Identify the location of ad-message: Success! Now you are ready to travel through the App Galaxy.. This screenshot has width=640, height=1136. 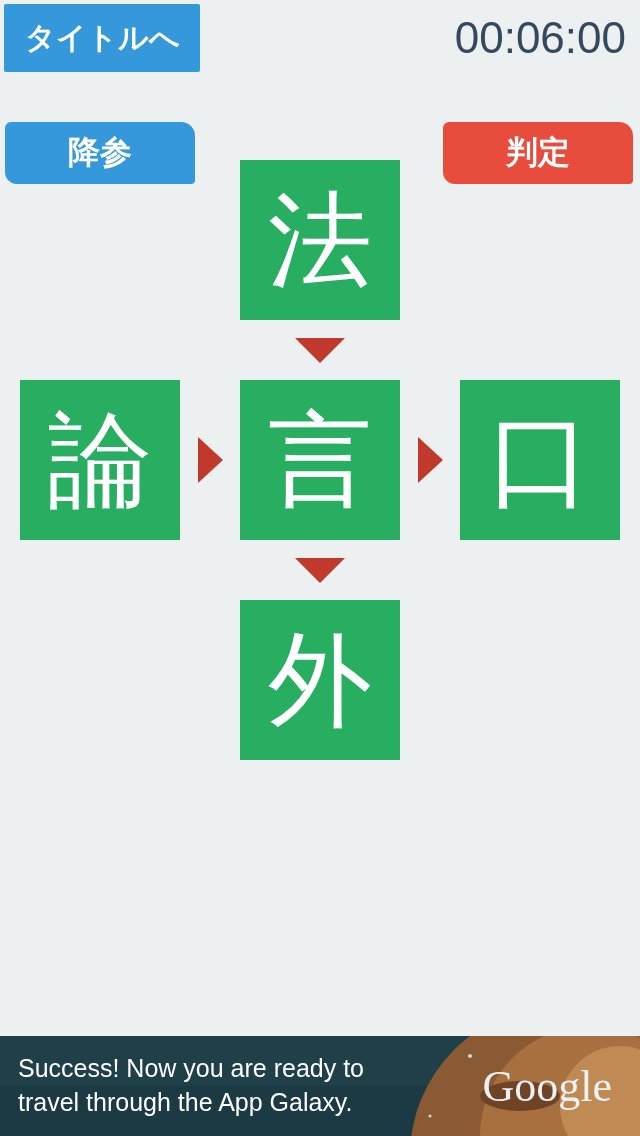
(191, 1085).